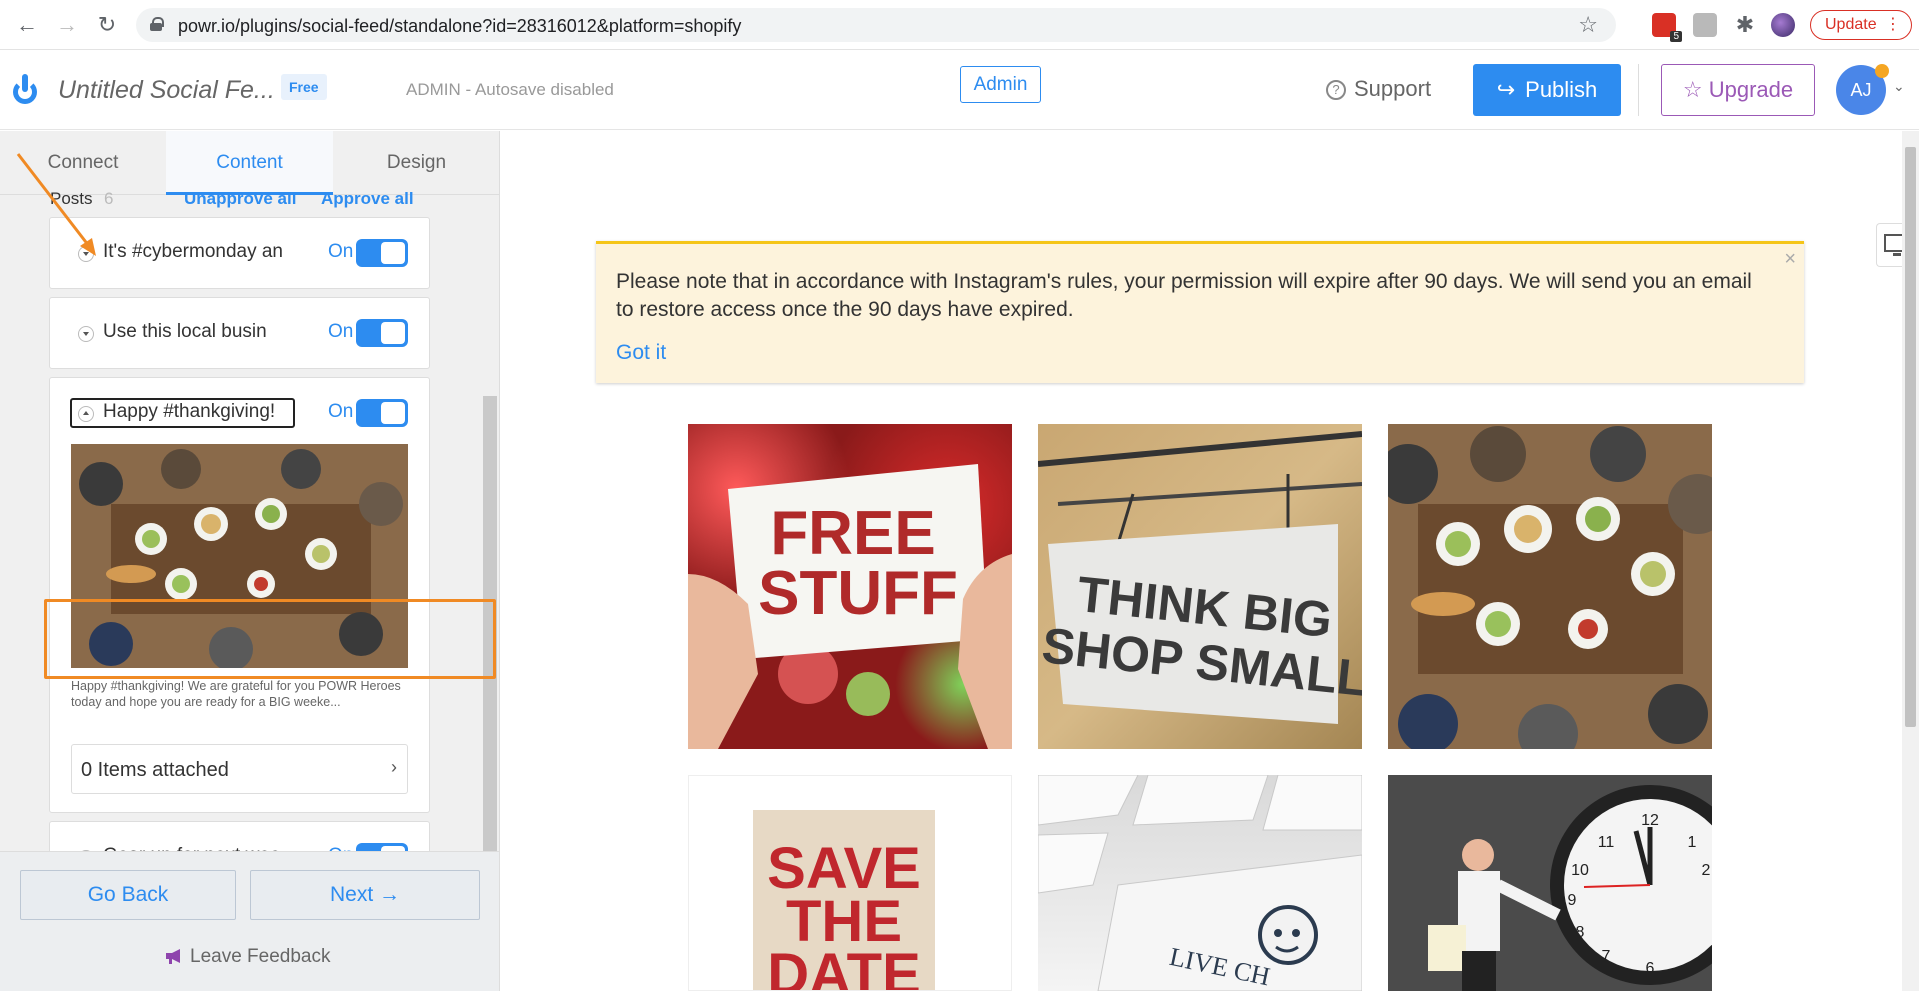 Image resolution: width=1919 pixels, height=991 pixels. Describe the element at coordinates (1706, 870) in the screenshot. I see `svg-text: 2` at that location.